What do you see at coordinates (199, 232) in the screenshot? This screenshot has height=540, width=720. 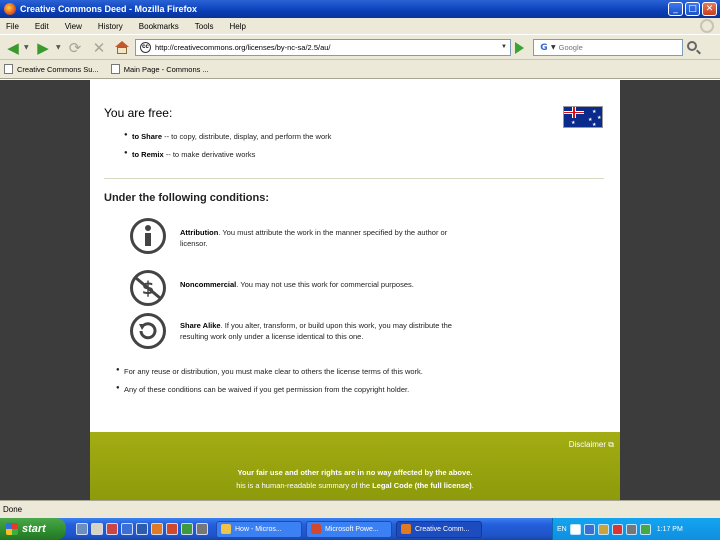 I see `attribution-term: Attribution` at bounding box center [199, 232].